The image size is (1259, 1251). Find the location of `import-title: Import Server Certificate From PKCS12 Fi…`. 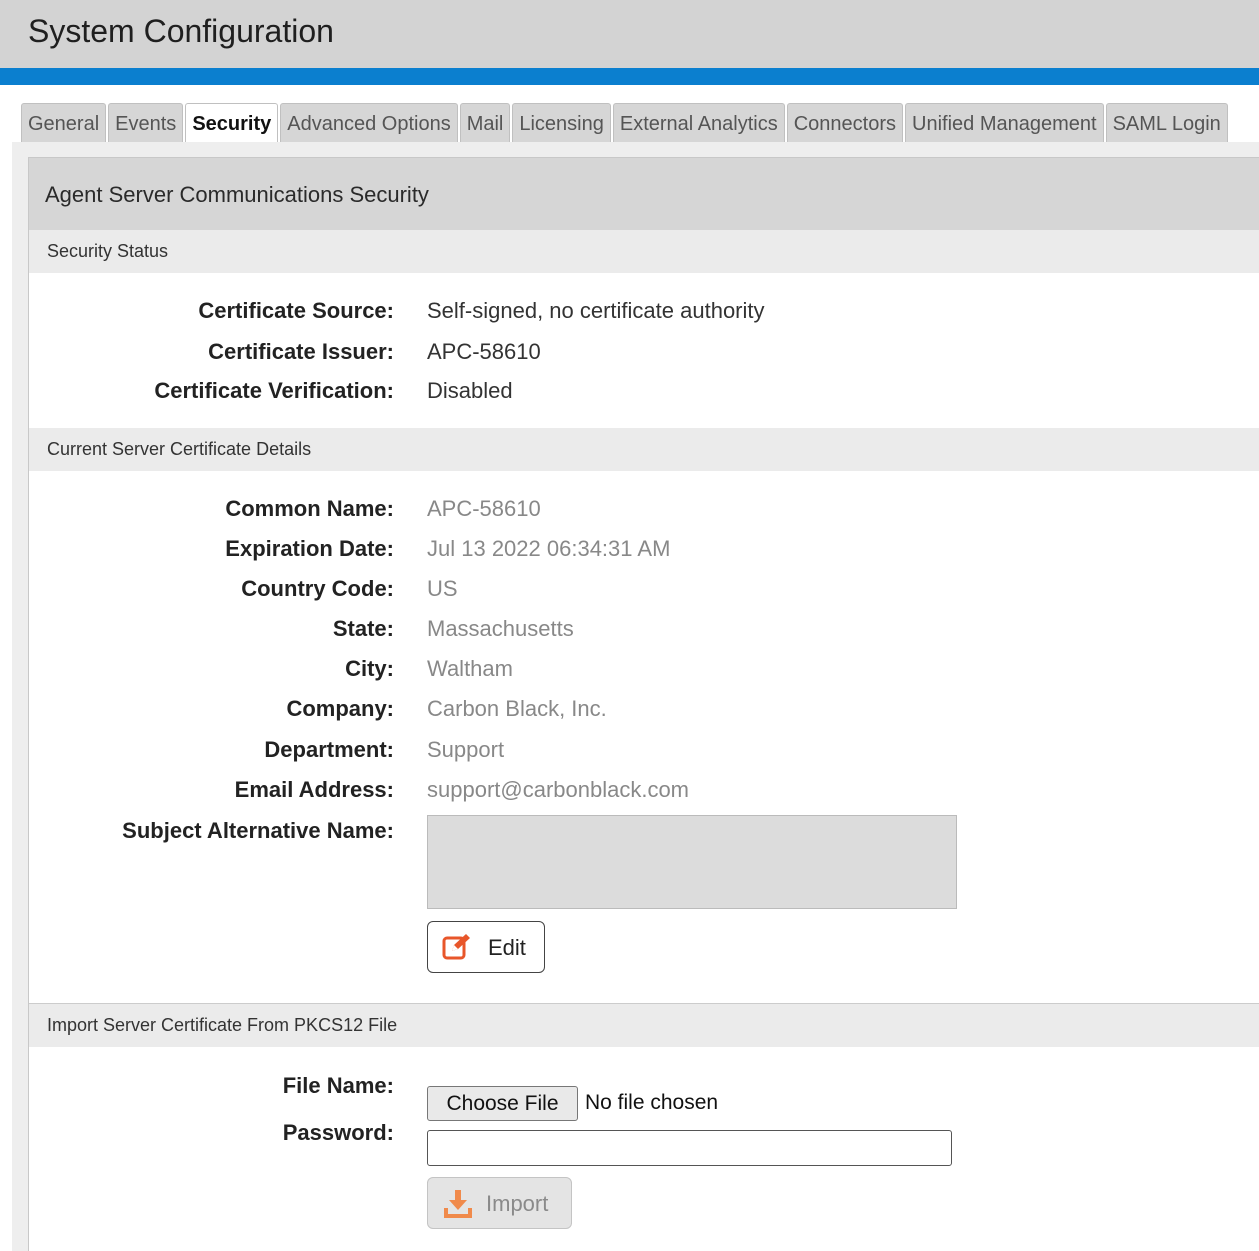

import-title: Import Server Certificate From PKCS12 Fi… is located at coordinates (222, 1025).